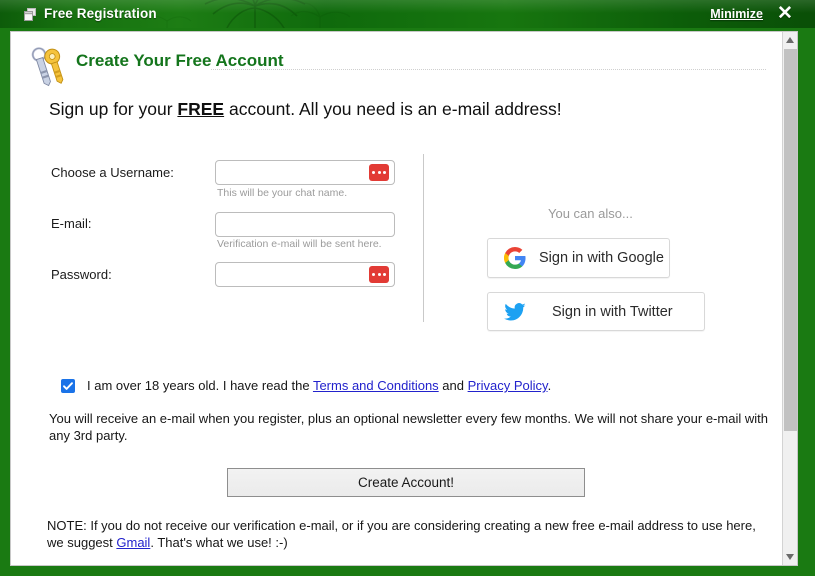 The image size is (815, 576). What do you see at coordinates (379, 274) in the screenshot?
I see `password-autofill-icon` at bounding box center [379, 274].